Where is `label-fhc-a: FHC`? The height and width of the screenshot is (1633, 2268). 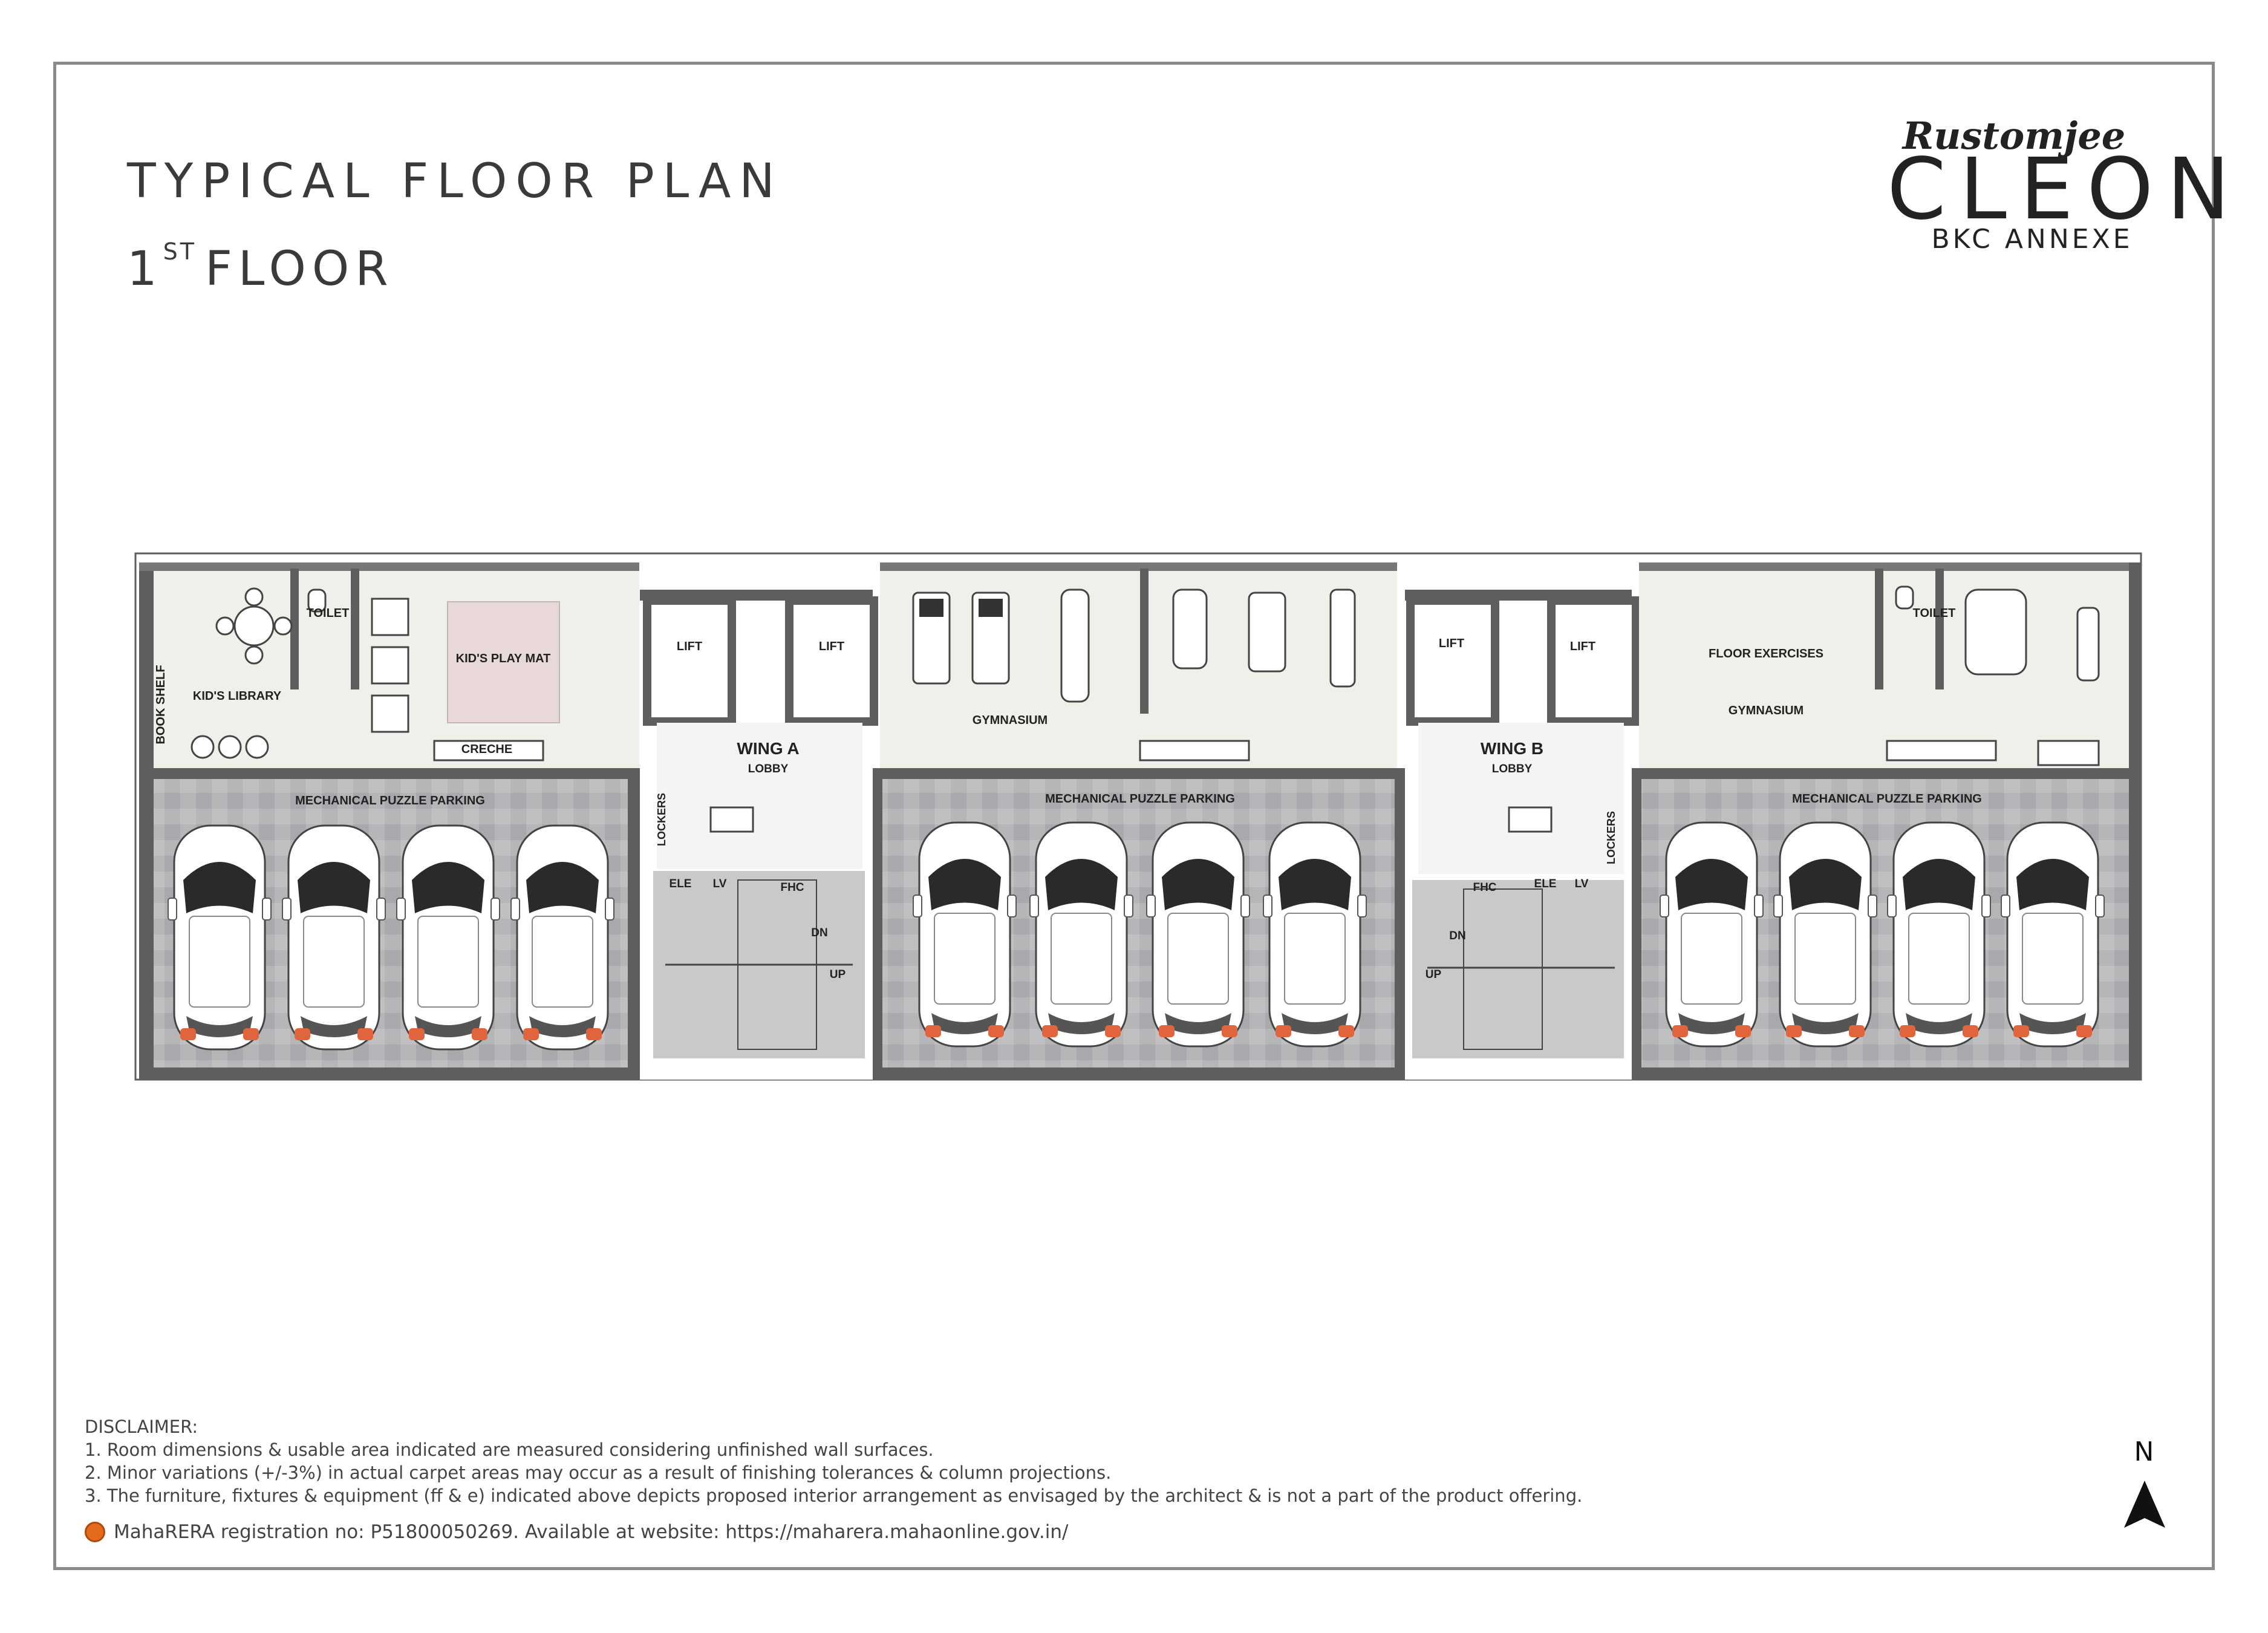
label-fhc-a: FHC is located at coordinates (792, 887).